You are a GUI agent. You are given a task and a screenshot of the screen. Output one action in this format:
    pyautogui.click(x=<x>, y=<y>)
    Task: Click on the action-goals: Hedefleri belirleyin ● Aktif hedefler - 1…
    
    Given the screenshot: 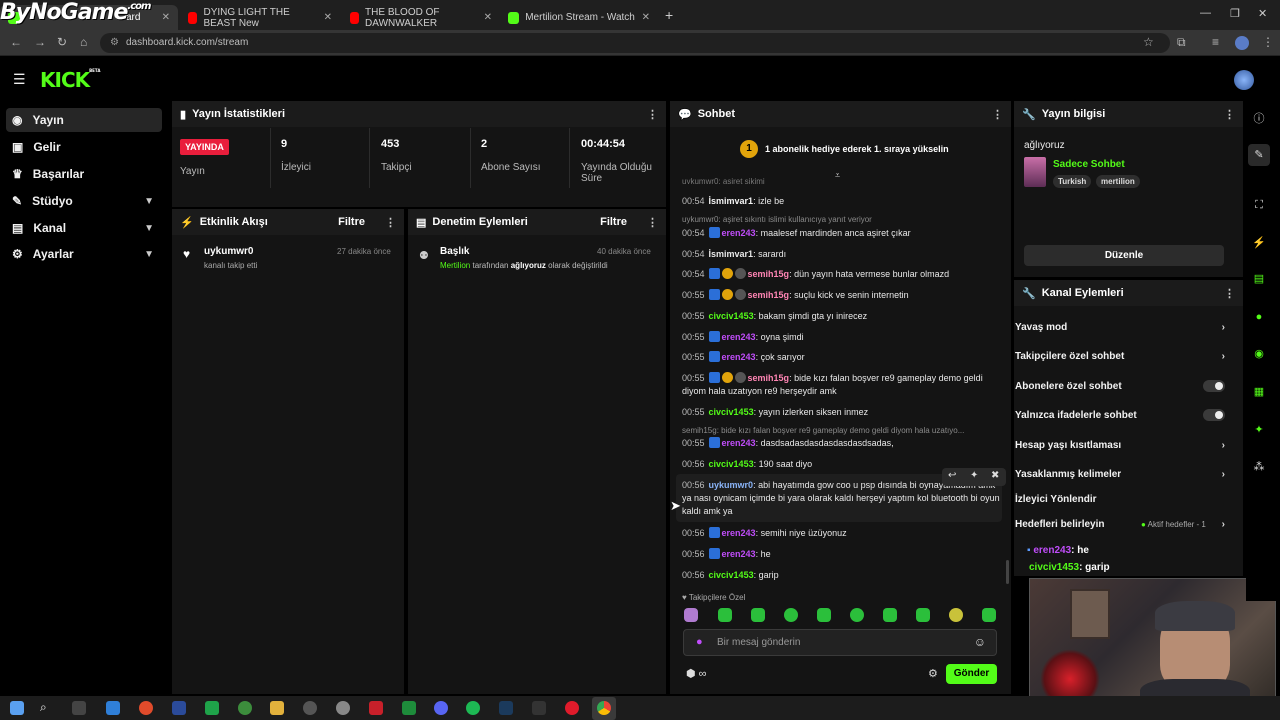 What is the action you would take?
    pyautogui.click(x=1120, y=524)
    